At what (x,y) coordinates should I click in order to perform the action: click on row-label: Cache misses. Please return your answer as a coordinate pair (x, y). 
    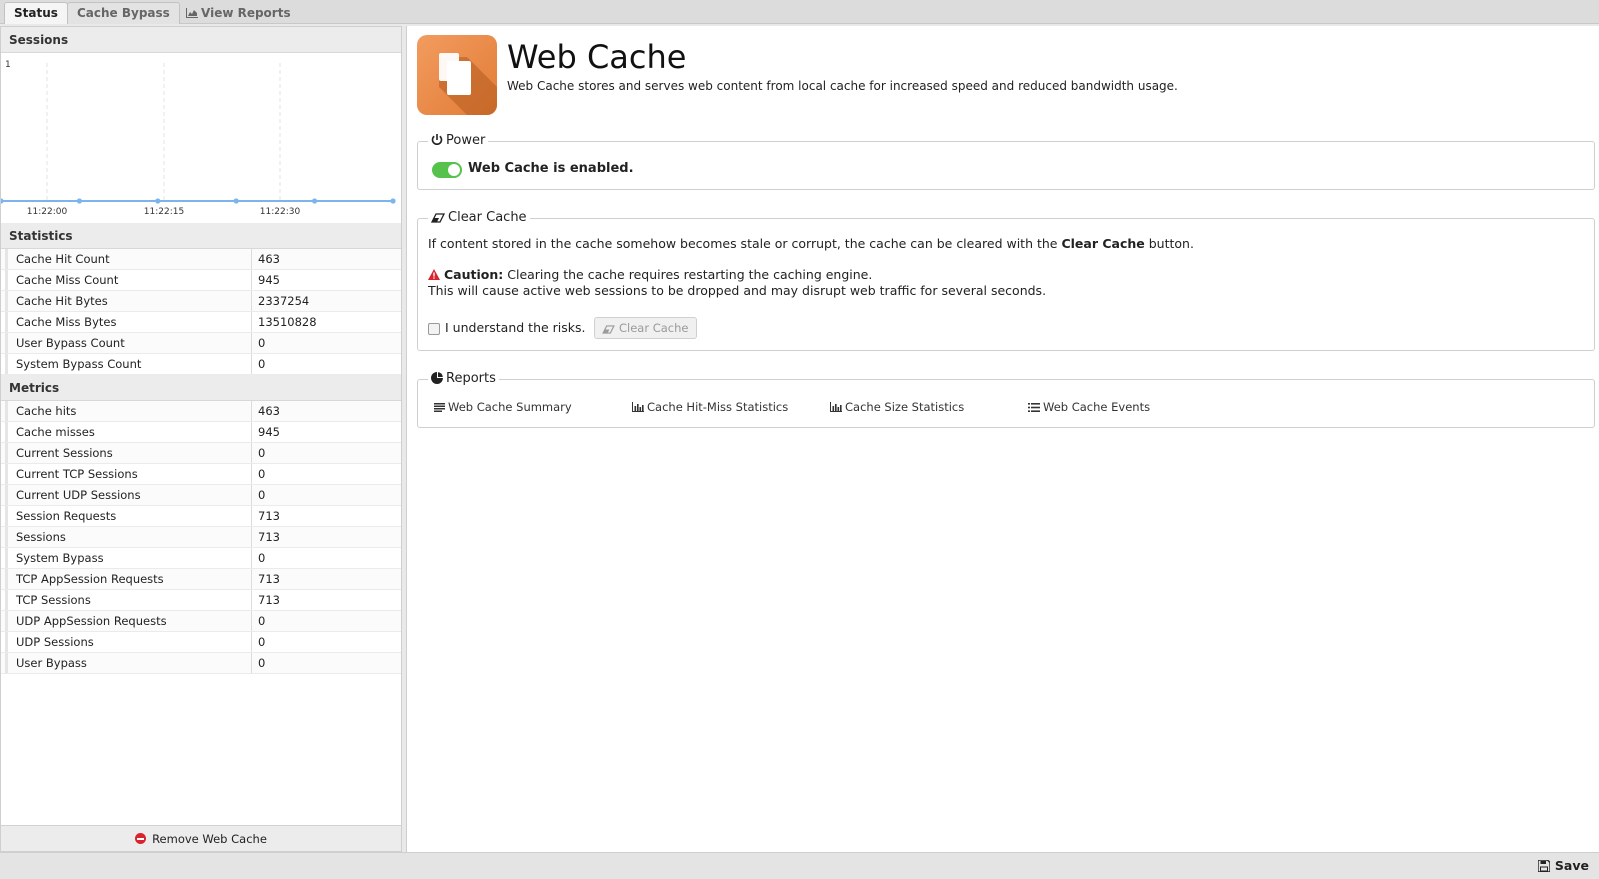
    Looking at the image, I should click on (128, 432).